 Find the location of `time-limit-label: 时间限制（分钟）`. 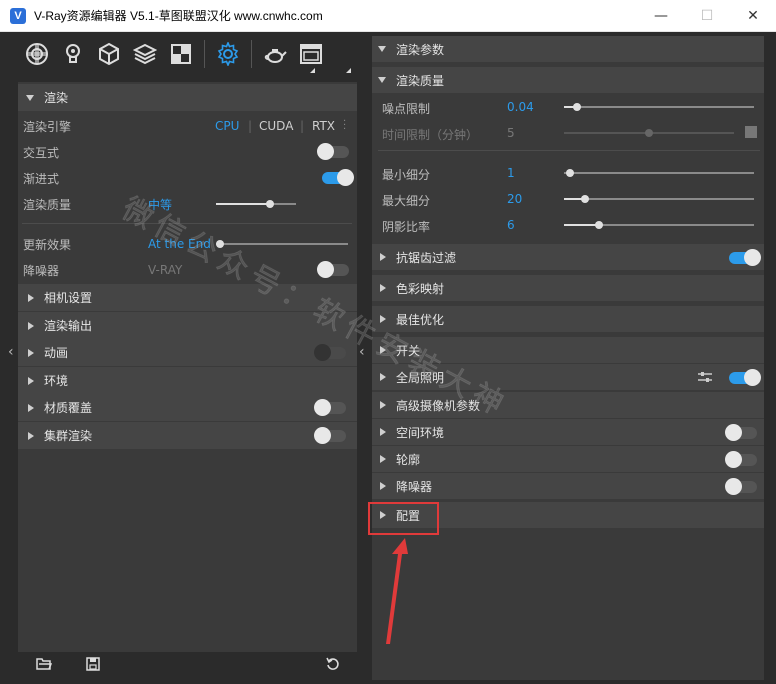

time-limit-label: 时间限制（分钟） is located at coordinates (430, 135).